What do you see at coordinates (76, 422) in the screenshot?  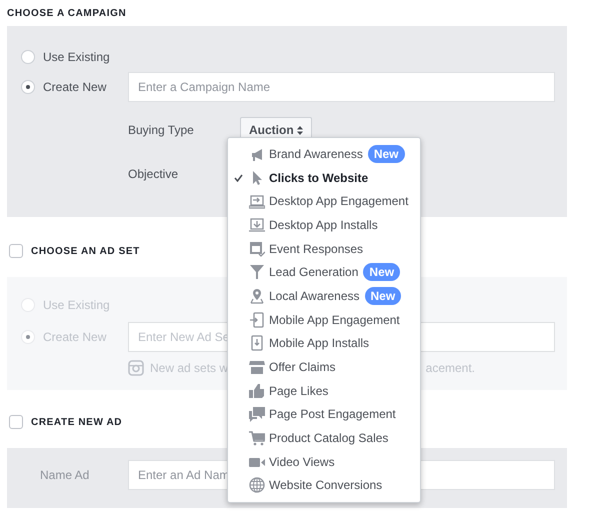 I see `section-heading: CREATE NEW AD` at bounding box center [76, 422].